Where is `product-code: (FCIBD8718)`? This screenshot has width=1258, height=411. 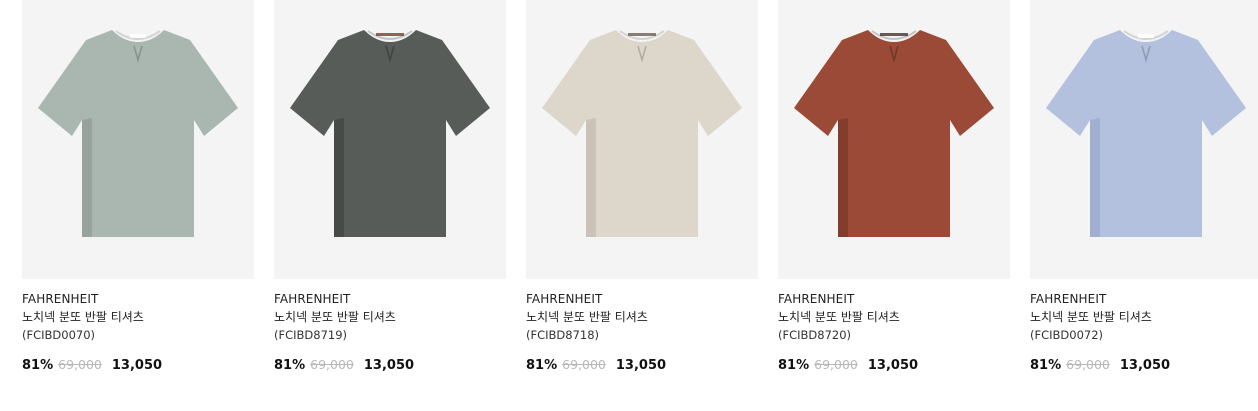 product-code: (FCIBD8718) is located at coordinates (563, 335).